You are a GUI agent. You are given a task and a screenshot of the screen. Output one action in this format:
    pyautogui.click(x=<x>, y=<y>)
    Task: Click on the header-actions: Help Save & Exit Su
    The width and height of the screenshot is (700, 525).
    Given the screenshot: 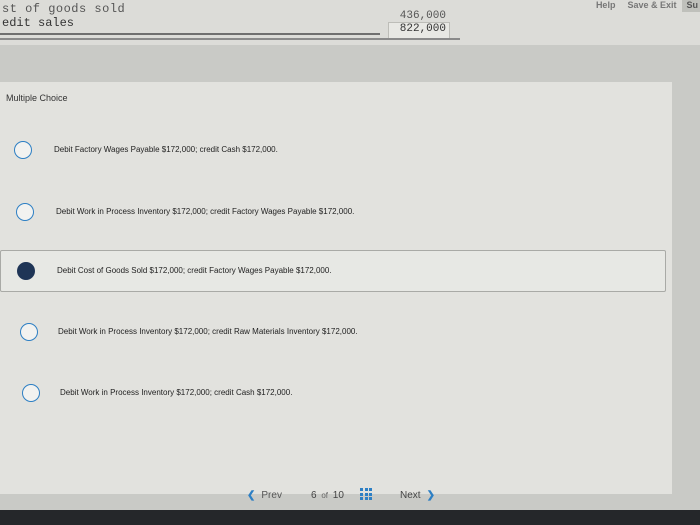 What is the action you would take?
    pyautogui.click(x=645, y=6)
    